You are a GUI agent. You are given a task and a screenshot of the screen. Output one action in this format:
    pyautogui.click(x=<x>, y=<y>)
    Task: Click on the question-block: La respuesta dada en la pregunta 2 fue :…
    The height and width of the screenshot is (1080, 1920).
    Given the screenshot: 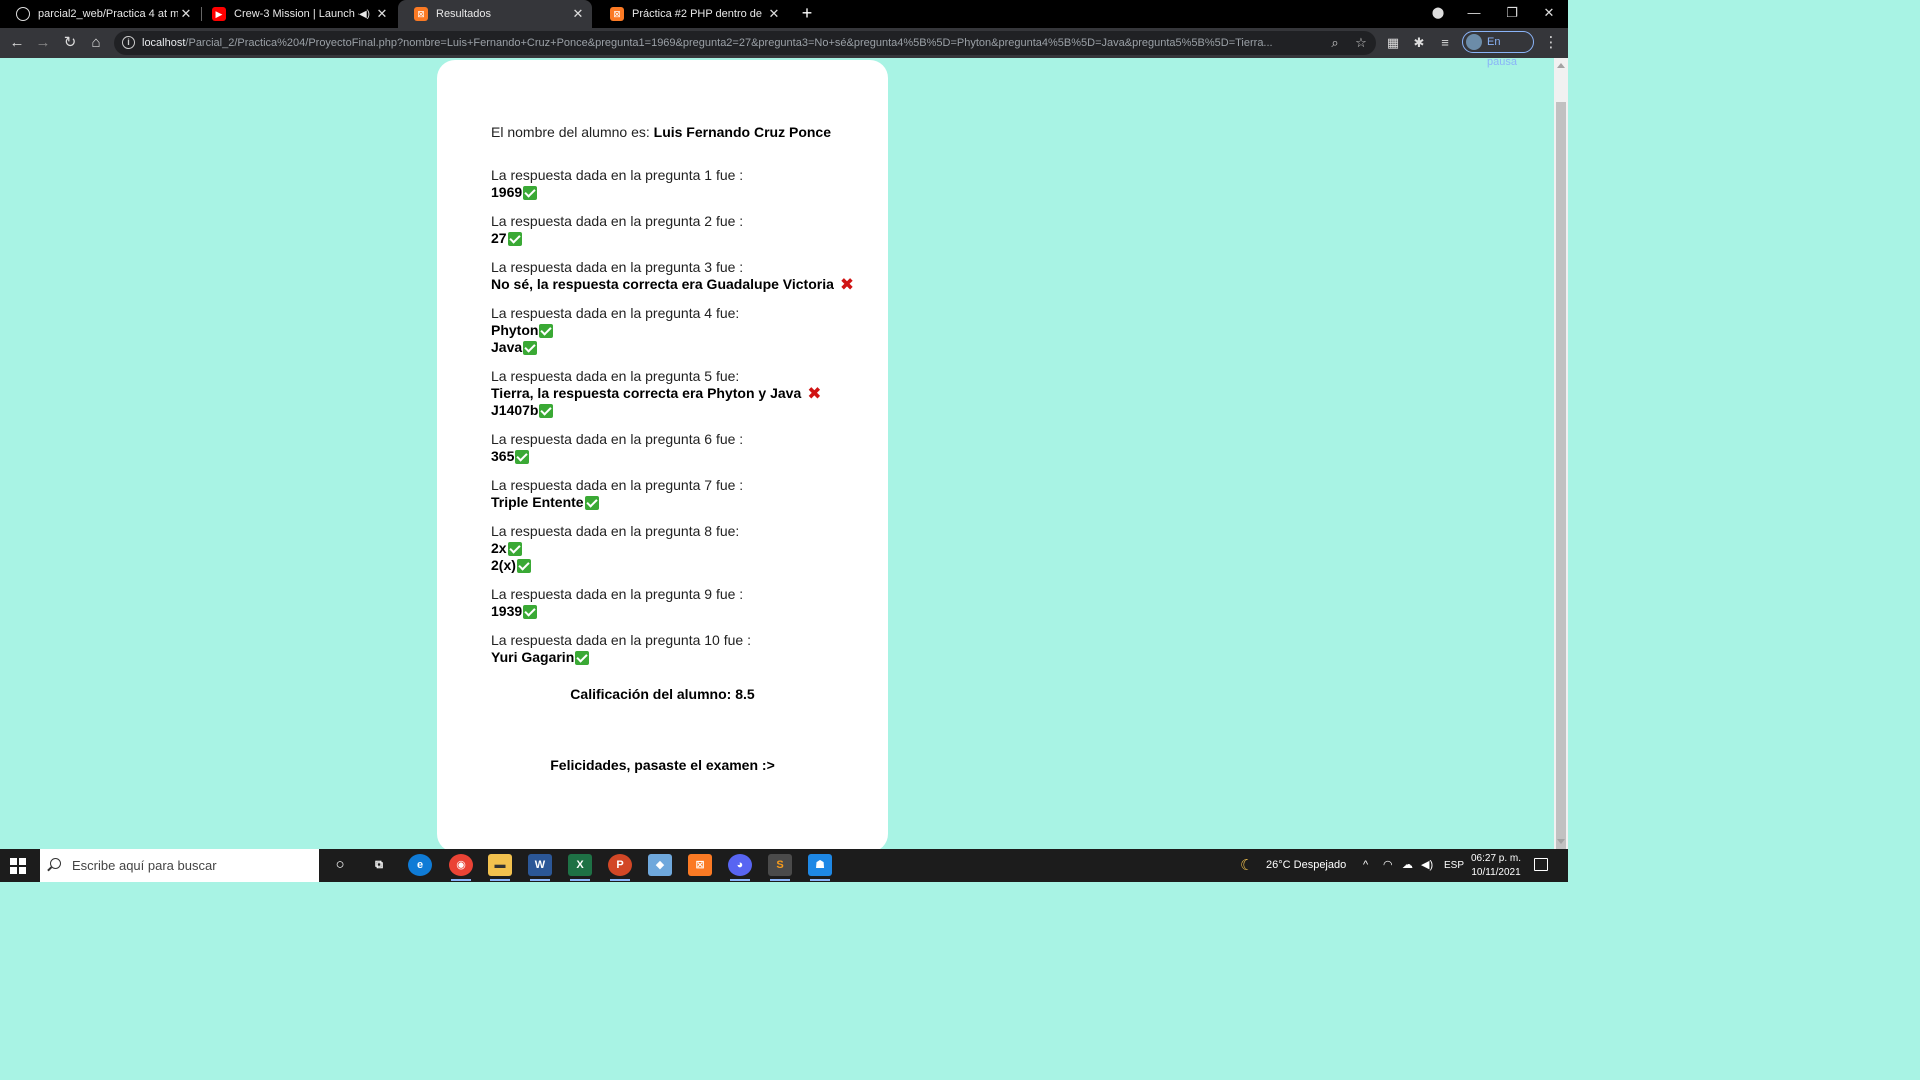 What is the action you would take?
    pyautogui.click(x=676, y=230)
    